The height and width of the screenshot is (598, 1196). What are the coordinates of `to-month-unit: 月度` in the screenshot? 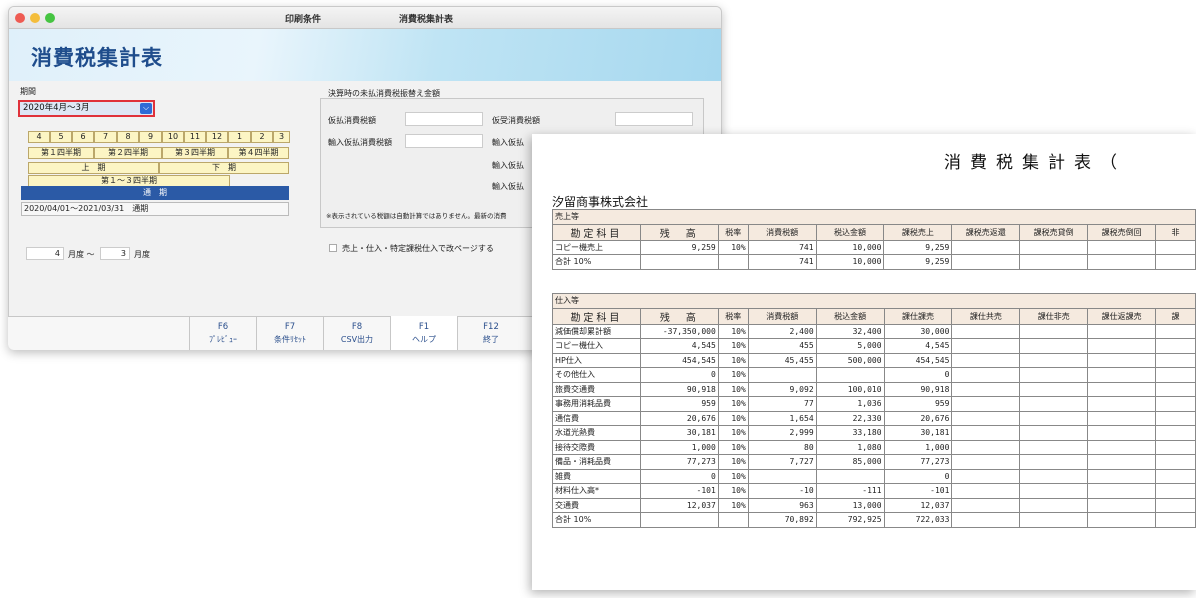 It's located at (142, 254).